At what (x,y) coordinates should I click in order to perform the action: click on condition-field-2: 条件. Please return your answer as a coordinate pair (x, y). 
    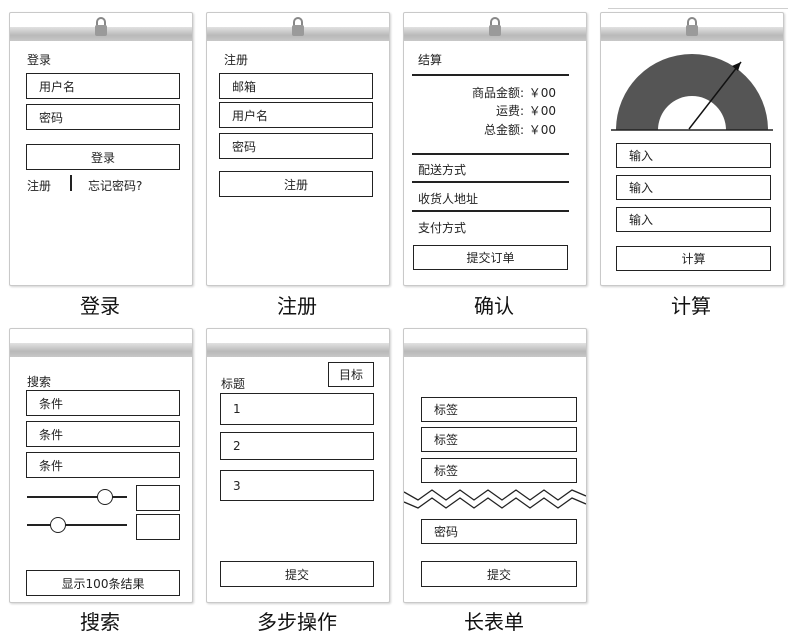
    Looking at the image, I should click on (103, 434).